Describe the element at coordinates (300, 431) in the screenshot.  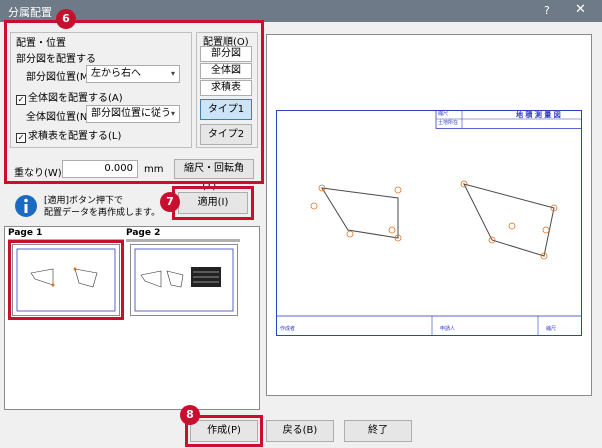
I see `back-button: 戻る(B)` at that location.